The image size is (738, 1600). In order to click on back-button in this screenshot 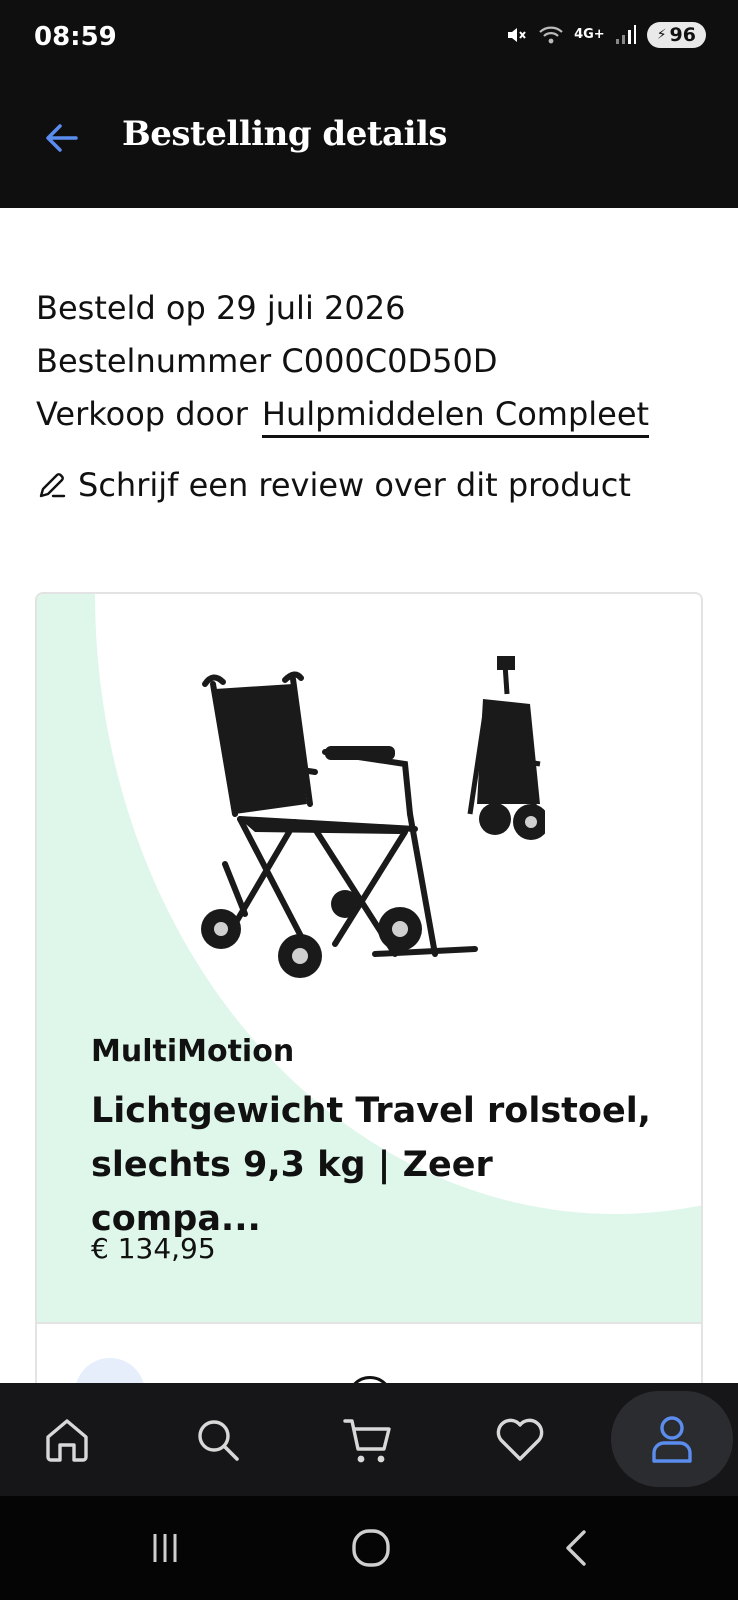, I will do `click(62, 138)`.